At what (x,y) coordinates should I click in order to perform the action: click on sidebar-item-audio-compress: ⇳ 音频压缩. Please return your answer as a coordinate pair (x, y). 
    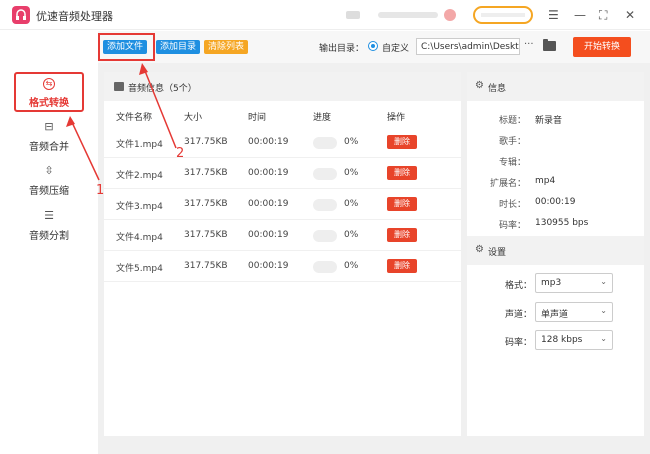
    Looking at the image, I should click on (49, 184).